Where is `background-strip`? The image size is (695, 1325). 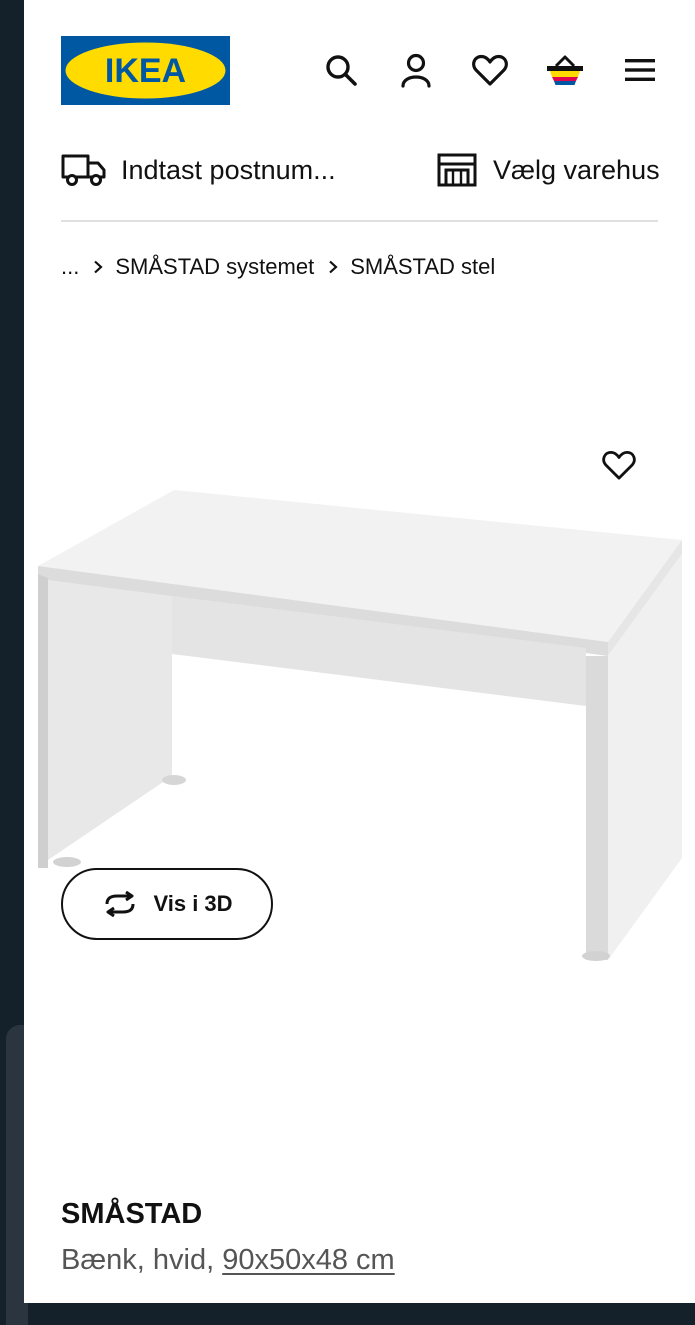
background-strip is located at coordinates (14, 662).